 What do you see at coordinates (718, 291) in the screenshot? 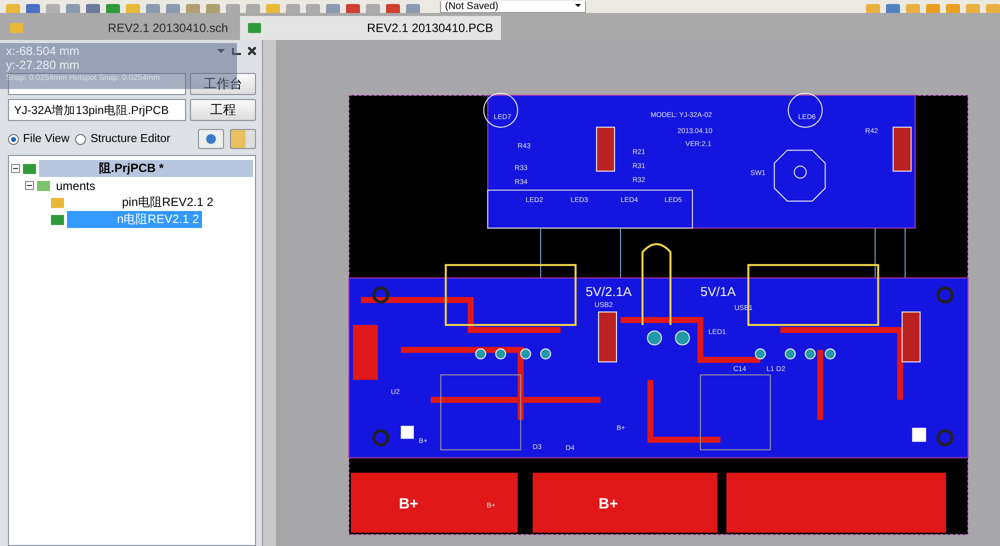
I see `silkscreen-label: 5V/1A` at bounding box center [718, 291].